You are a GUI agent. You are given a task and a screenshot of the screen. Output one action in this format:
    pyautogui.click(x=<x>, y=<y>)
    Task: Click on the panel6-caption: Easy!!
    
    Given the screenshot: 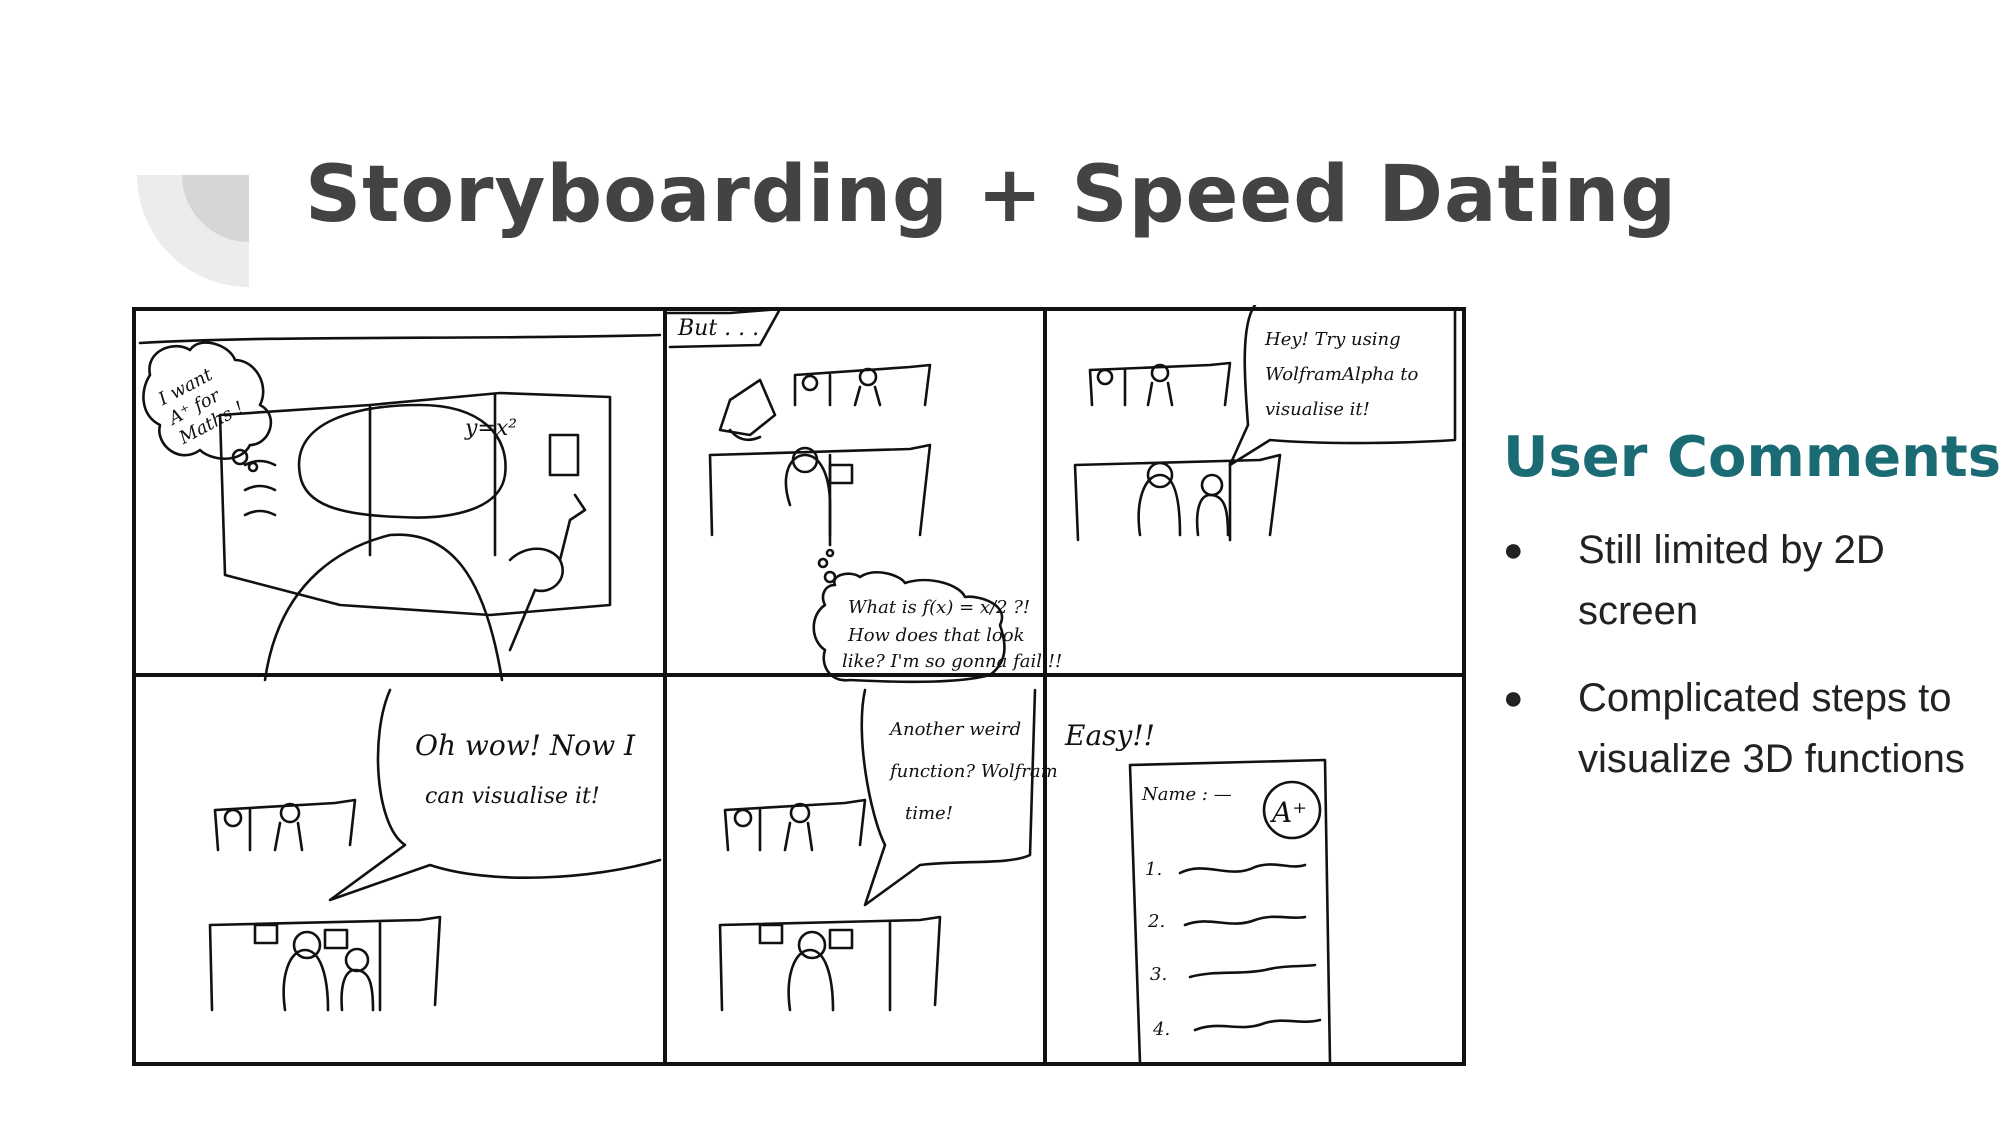 What is the action you would take?
    pyautogui.click(x=1109, y=735)
    